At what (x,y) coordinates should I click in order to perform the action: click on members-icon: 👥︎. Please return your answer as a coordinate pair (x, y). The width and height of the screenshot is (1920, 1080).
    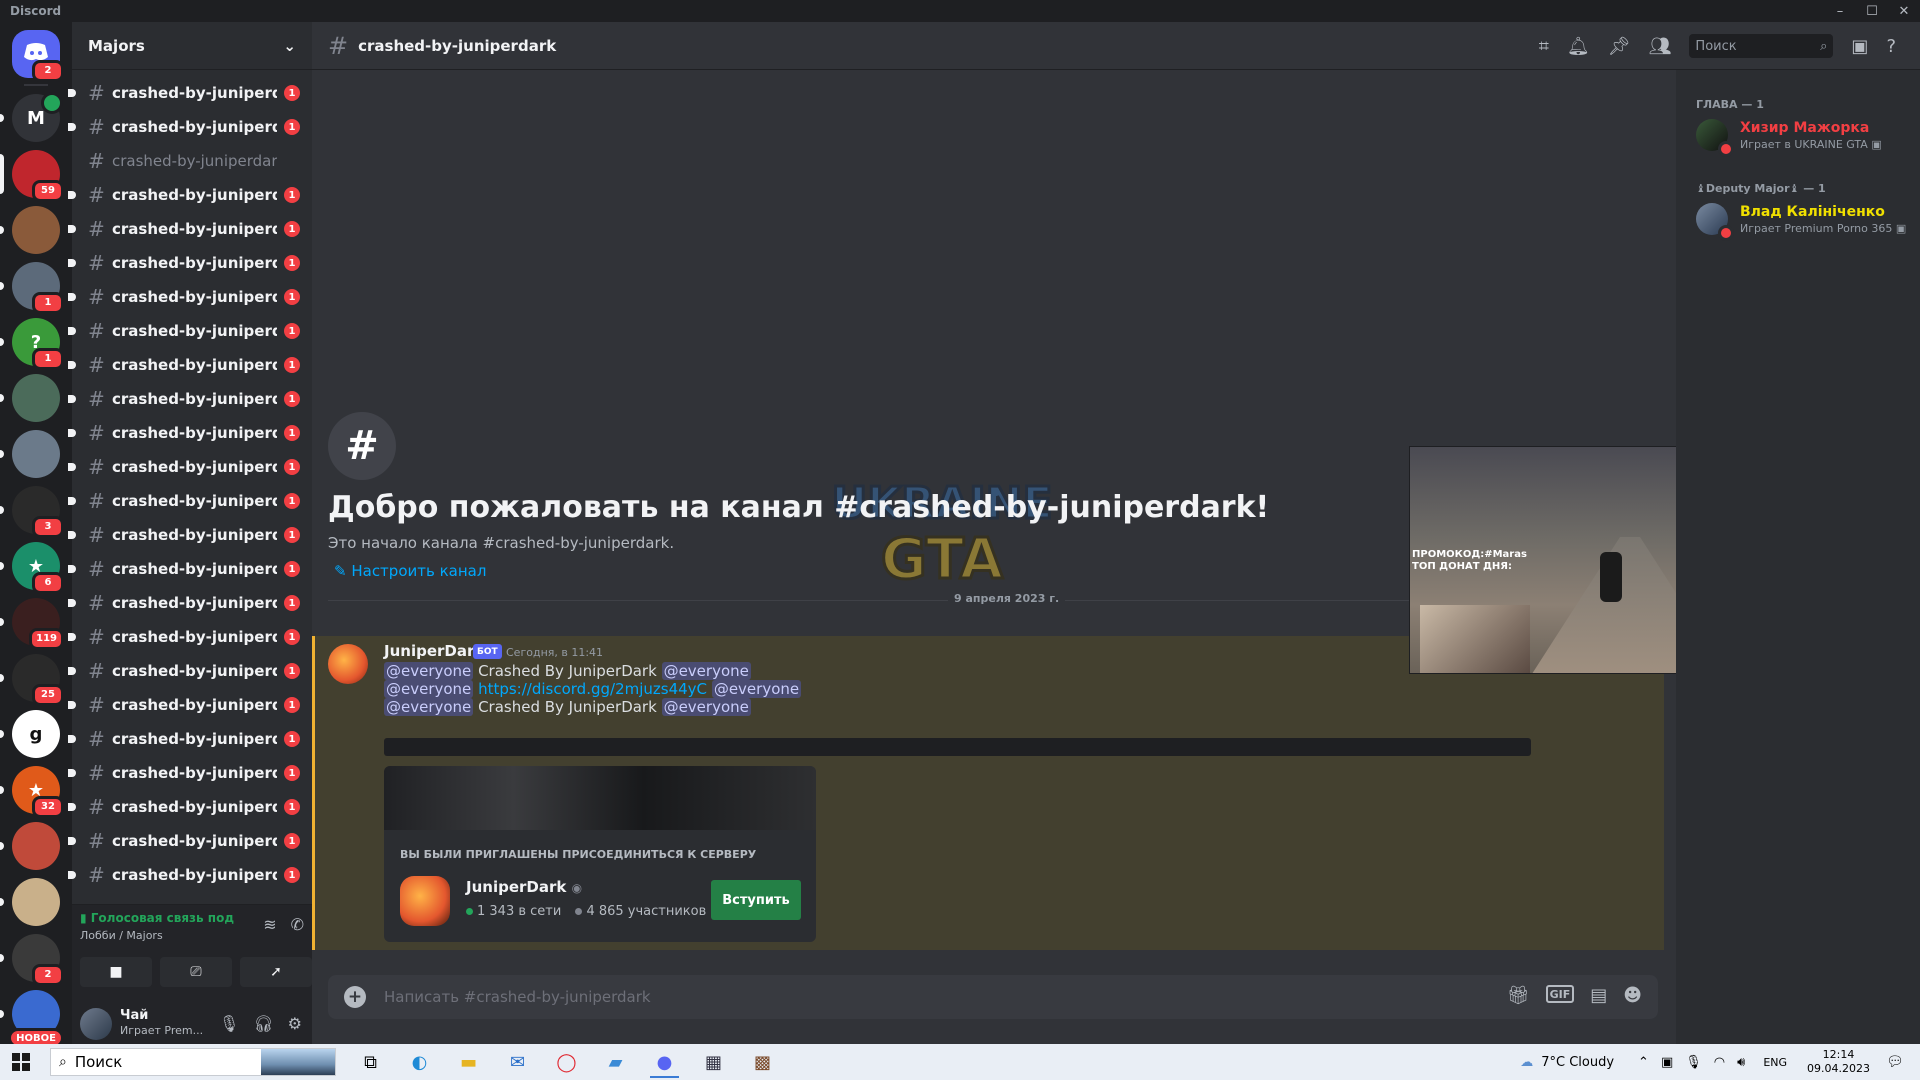
    Looking at the image, I should click on (1660, 46).